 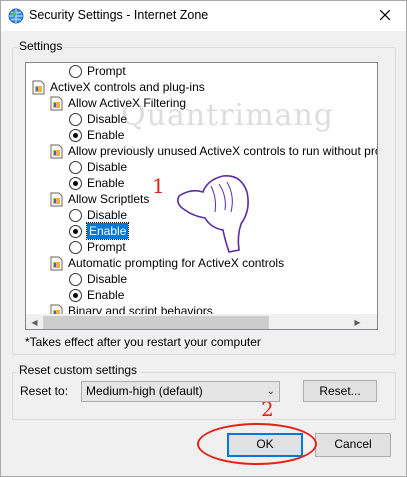 I want to click on security-level-dropdown: Medium-high (default) ⌄, so click(x=180, y=391).